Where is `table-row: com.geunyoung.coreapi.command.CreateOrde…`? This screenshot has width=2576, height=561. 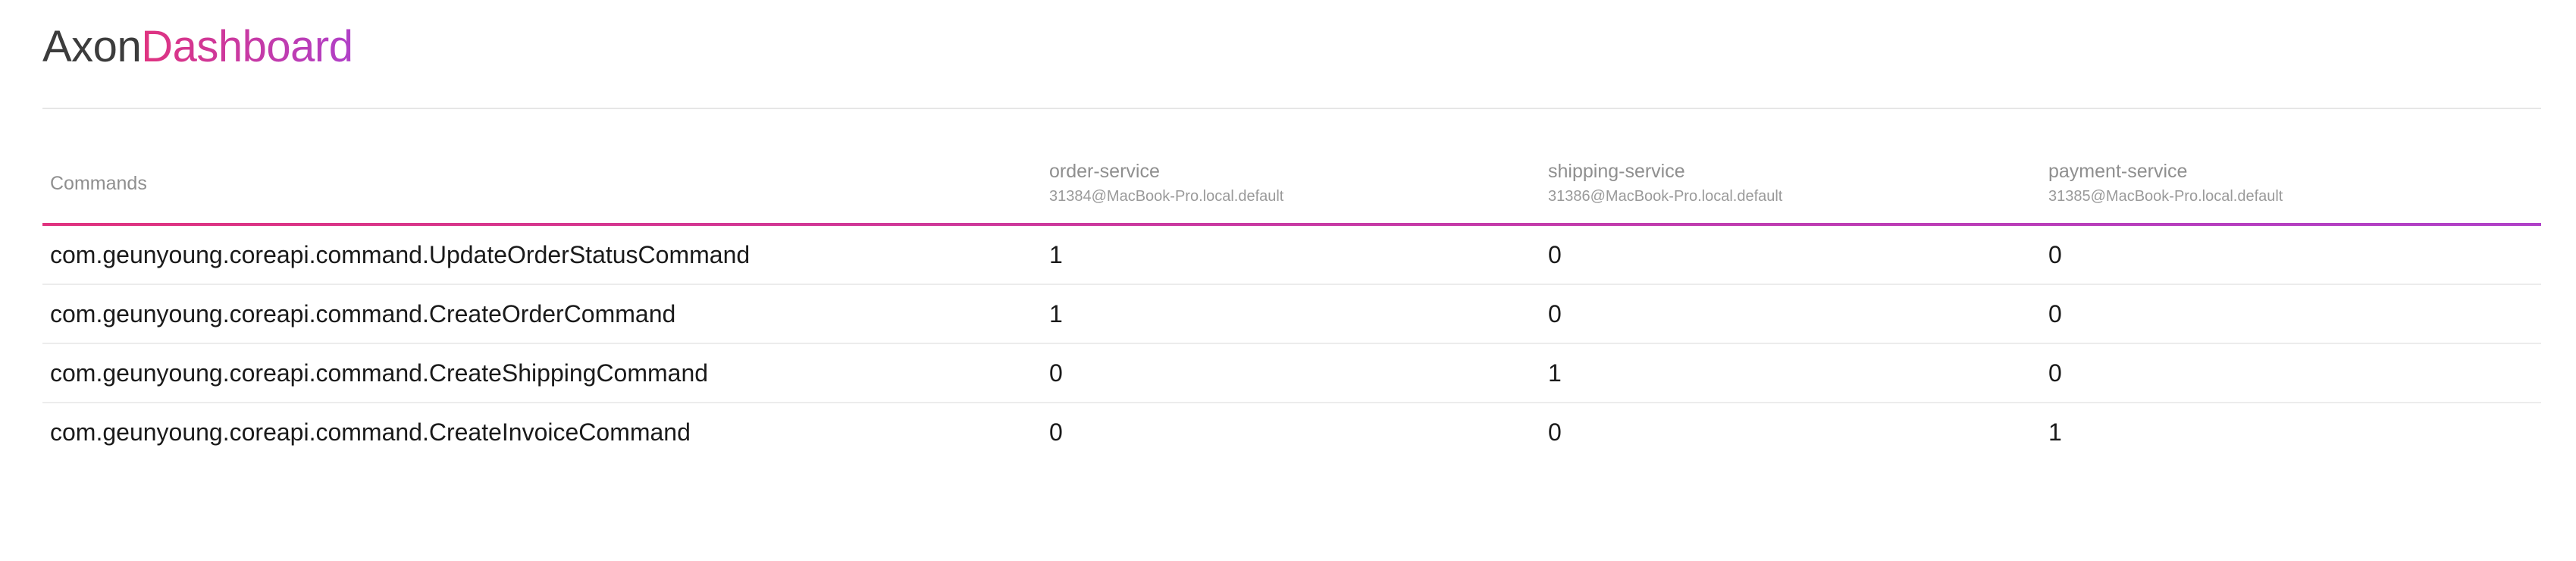
table-row: com.geunyoung.coreapi.command.CreateOrde… is located at coordinates (1291, 314).